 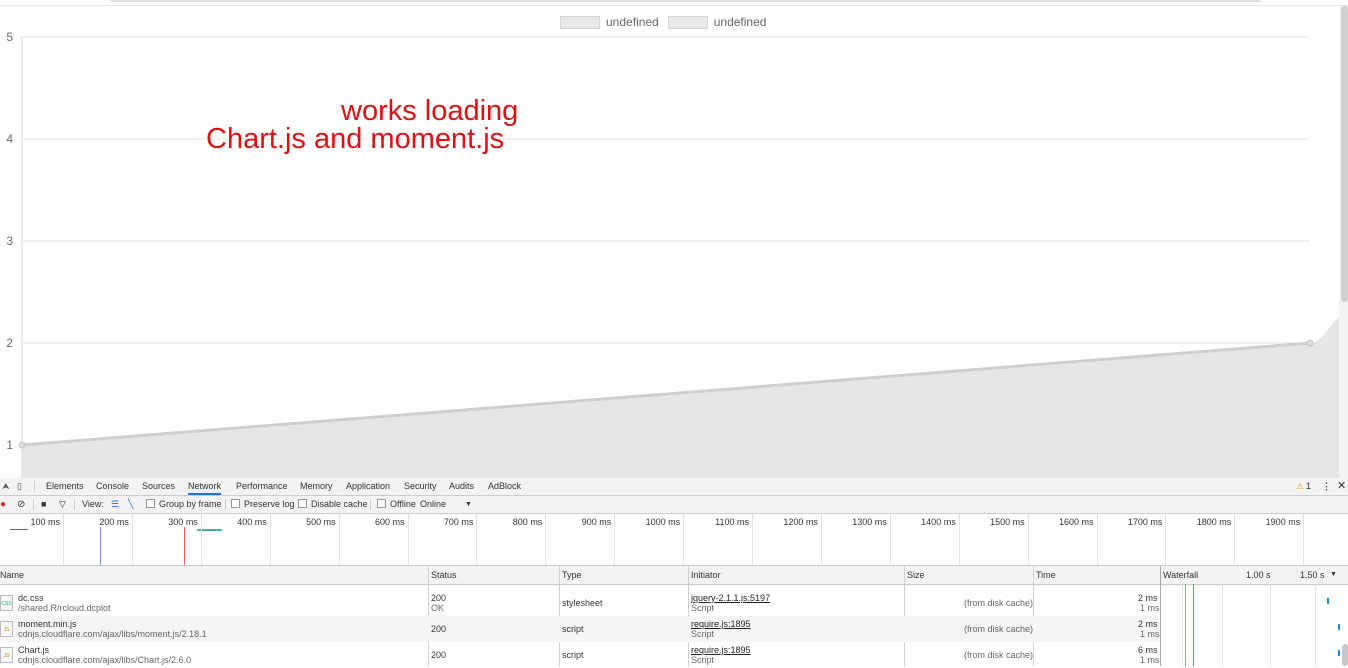 I want to click on request-initiator-link: jquery-2.1.1.js:5197, so click(x=730, y=598).